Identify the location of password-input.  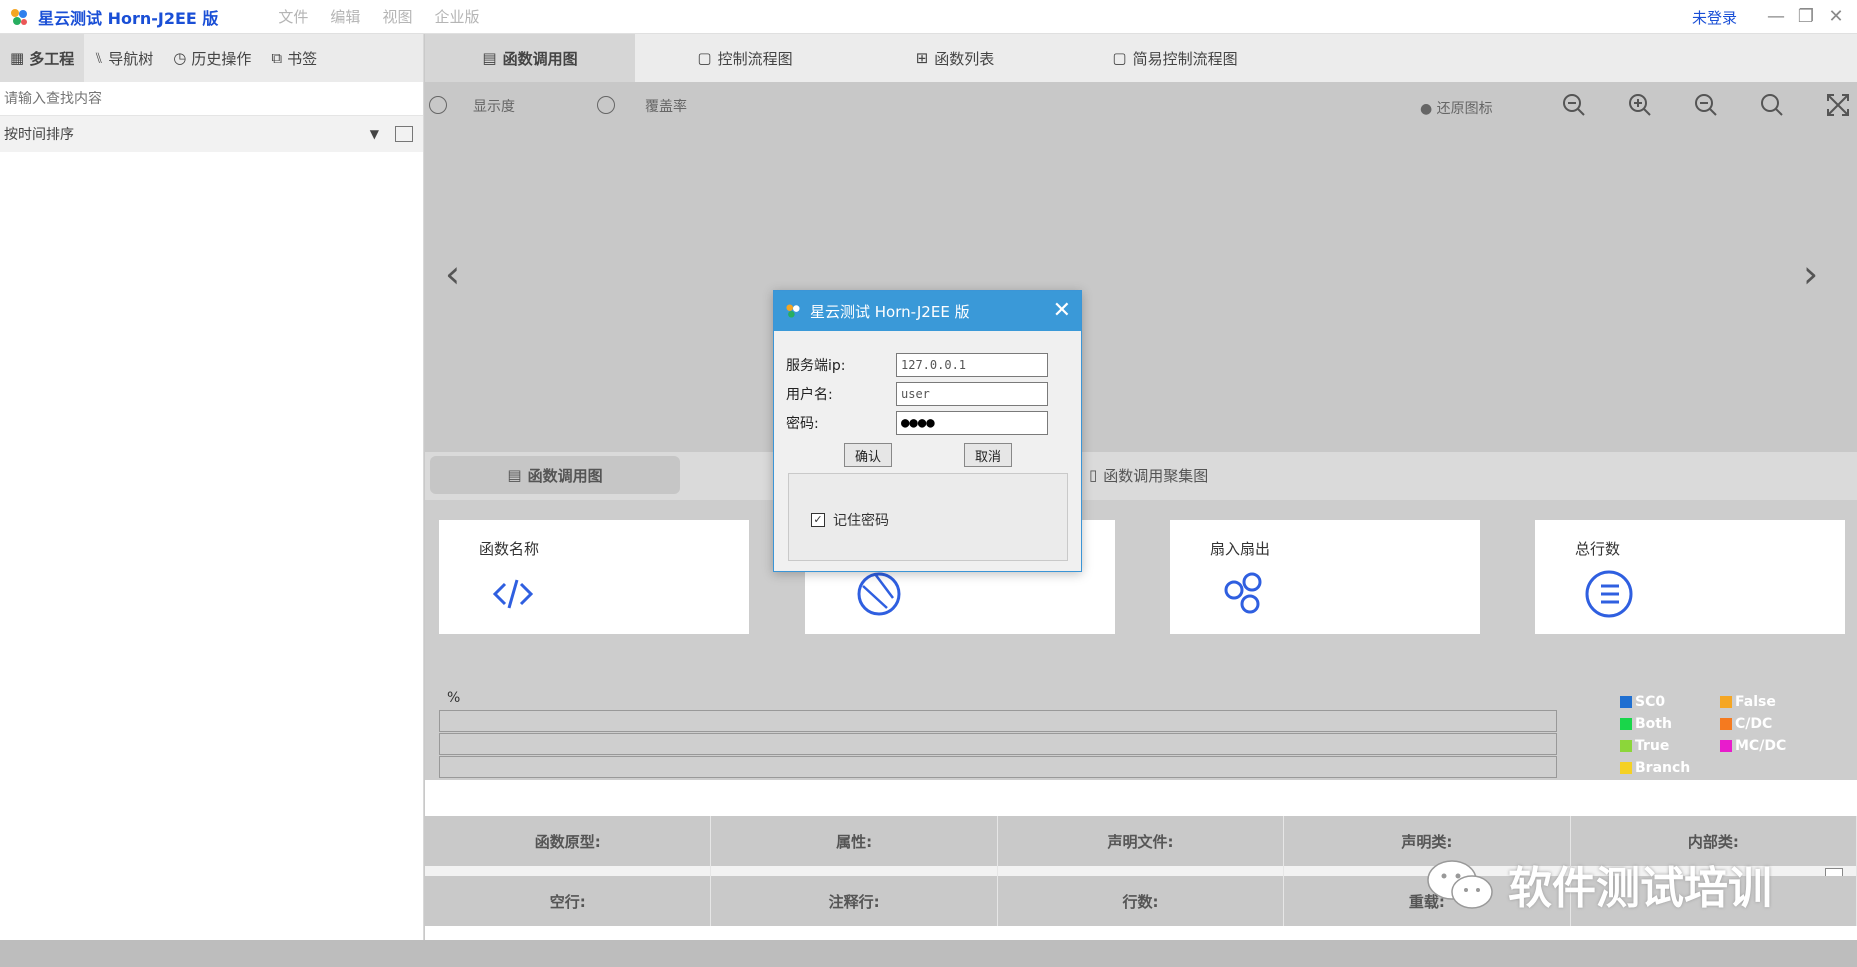
(972, 423).